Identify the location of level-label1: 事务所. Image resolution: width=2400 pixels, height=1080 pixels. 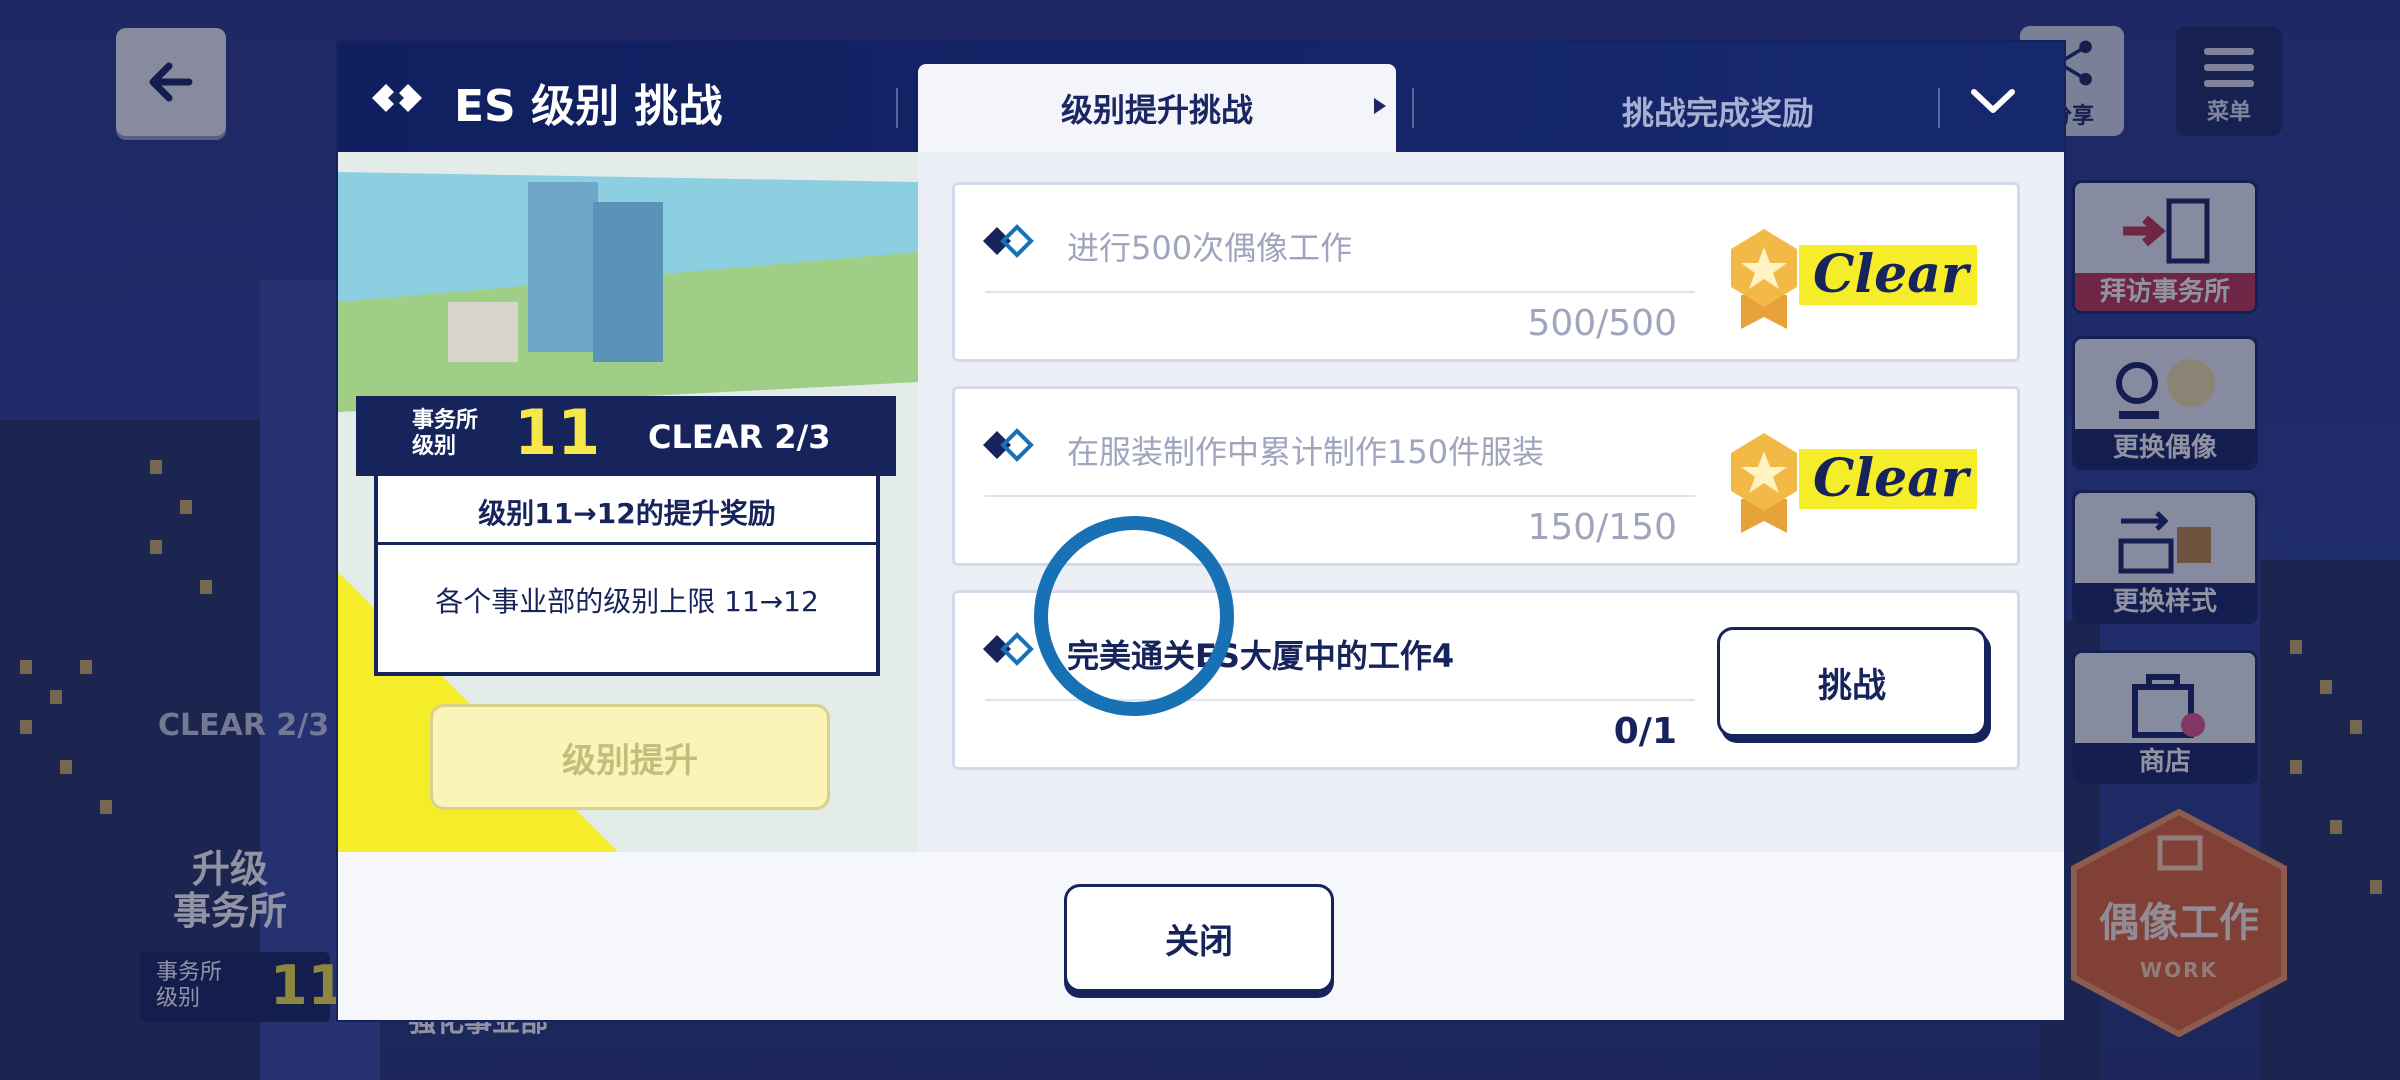
(445, 420).